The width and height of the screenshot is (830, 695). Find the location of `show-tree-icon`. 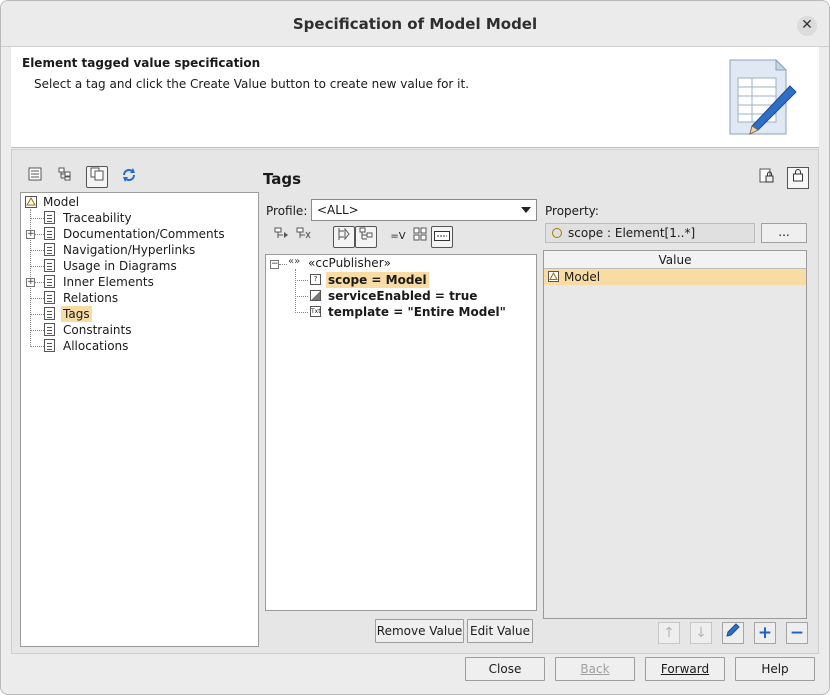

show-tree-icon is located at coordinates (344, 237).